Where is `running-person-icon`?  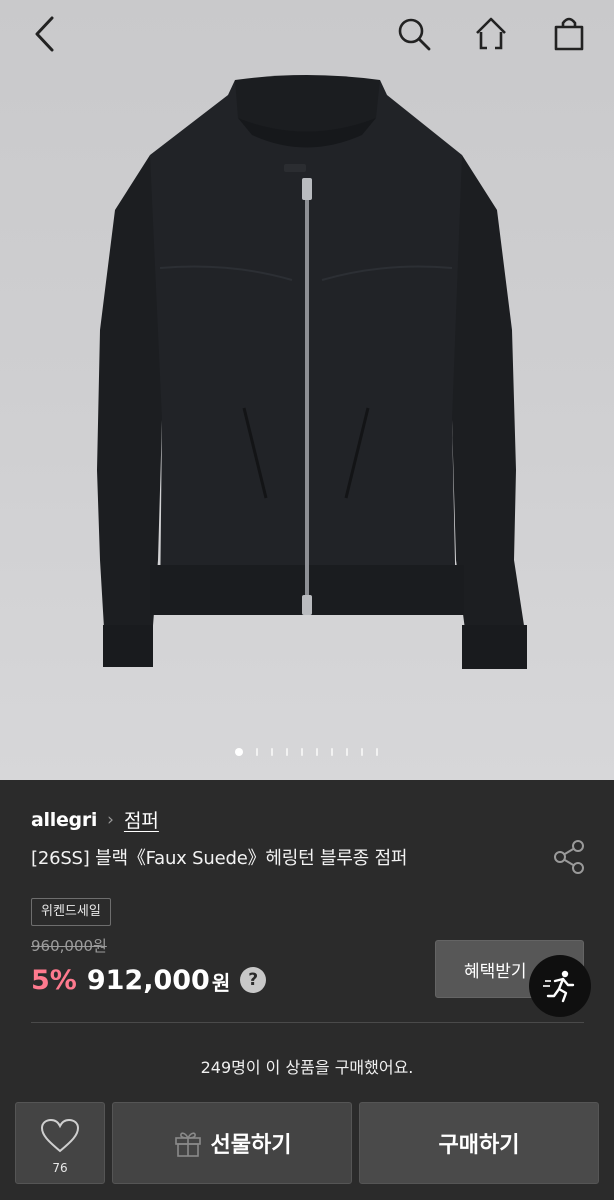
running-person-icon is located at coordinates (559, 986).